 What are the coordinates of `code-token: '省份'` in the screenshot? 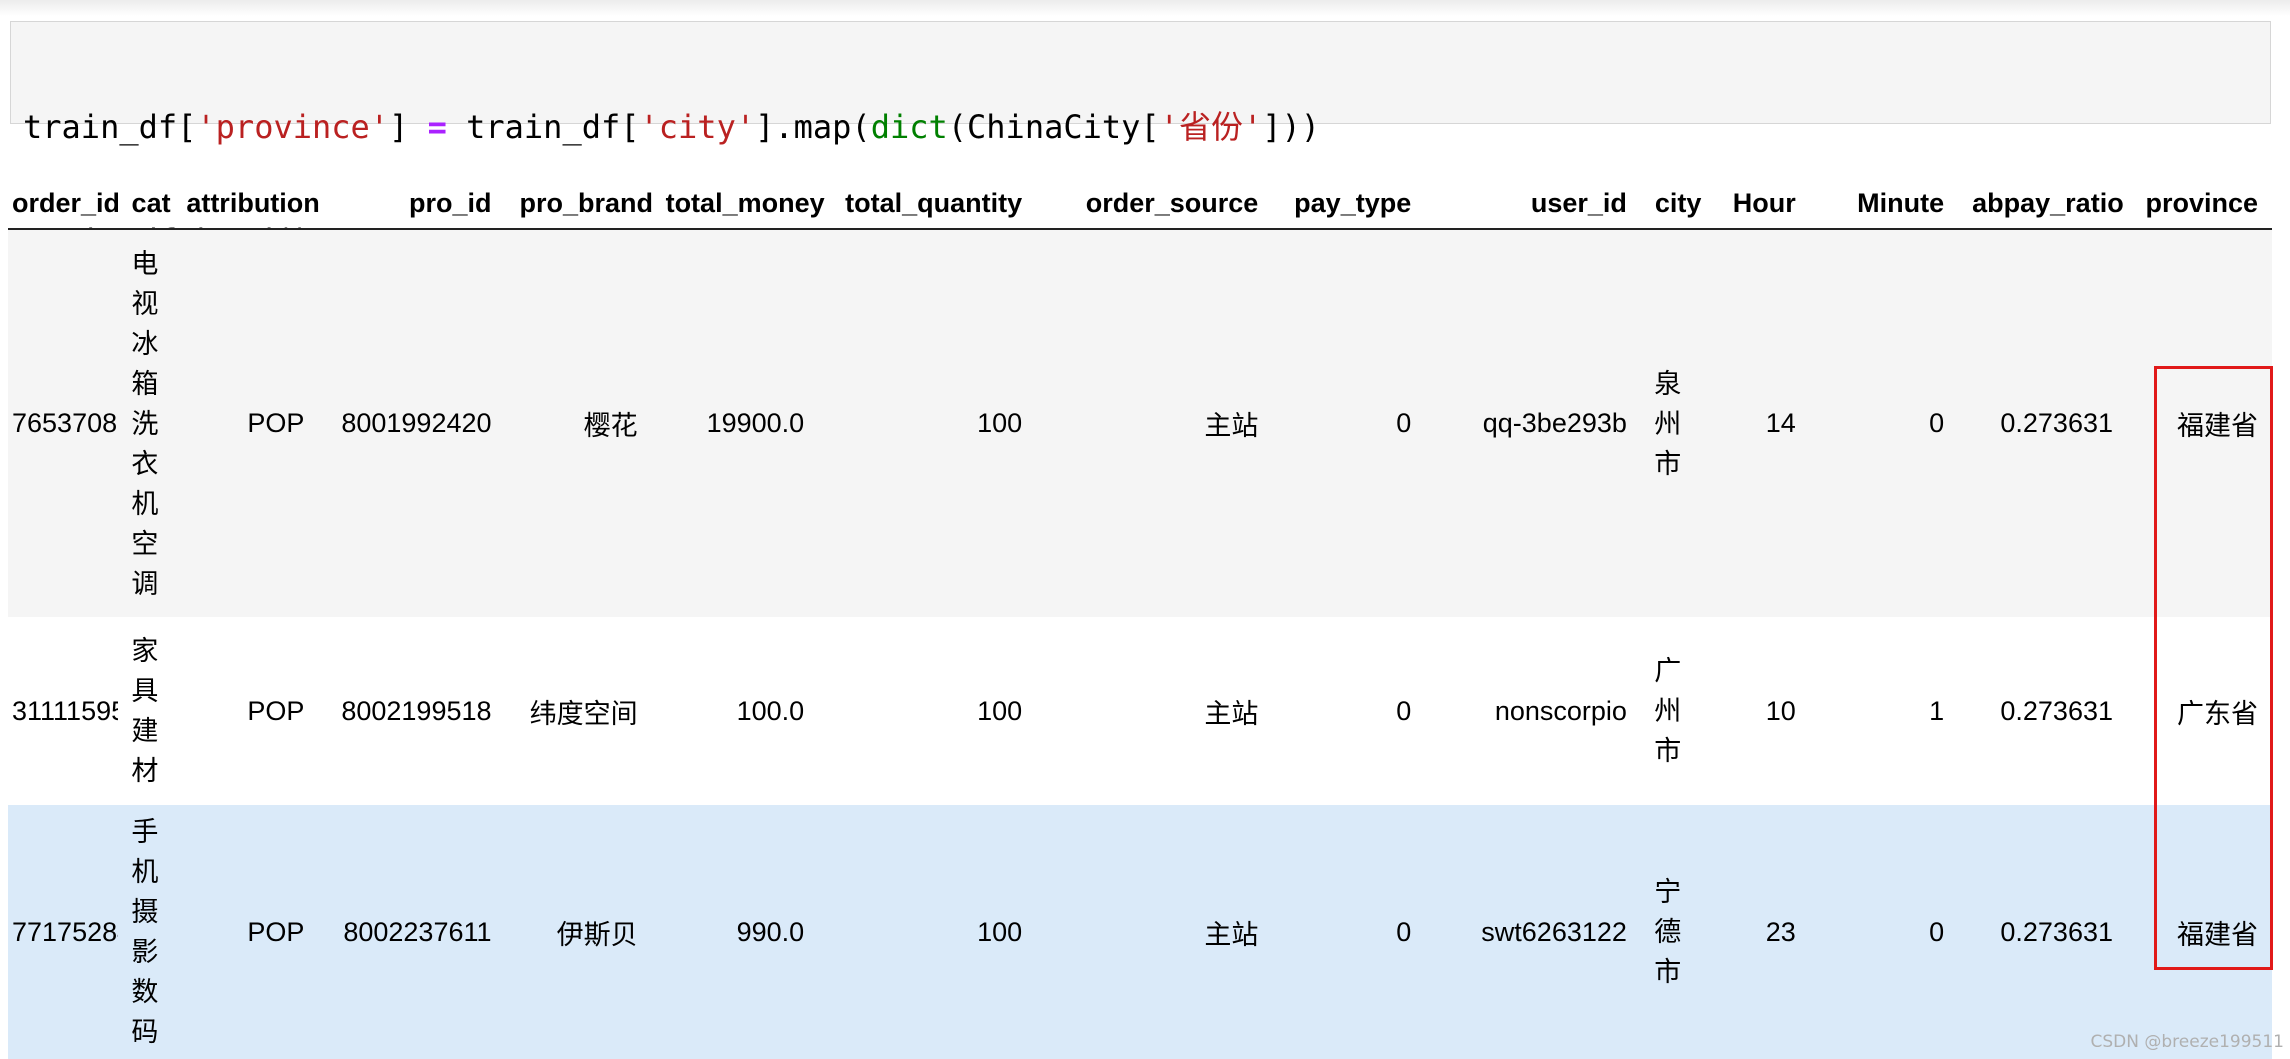 It's located at (1211, 127).